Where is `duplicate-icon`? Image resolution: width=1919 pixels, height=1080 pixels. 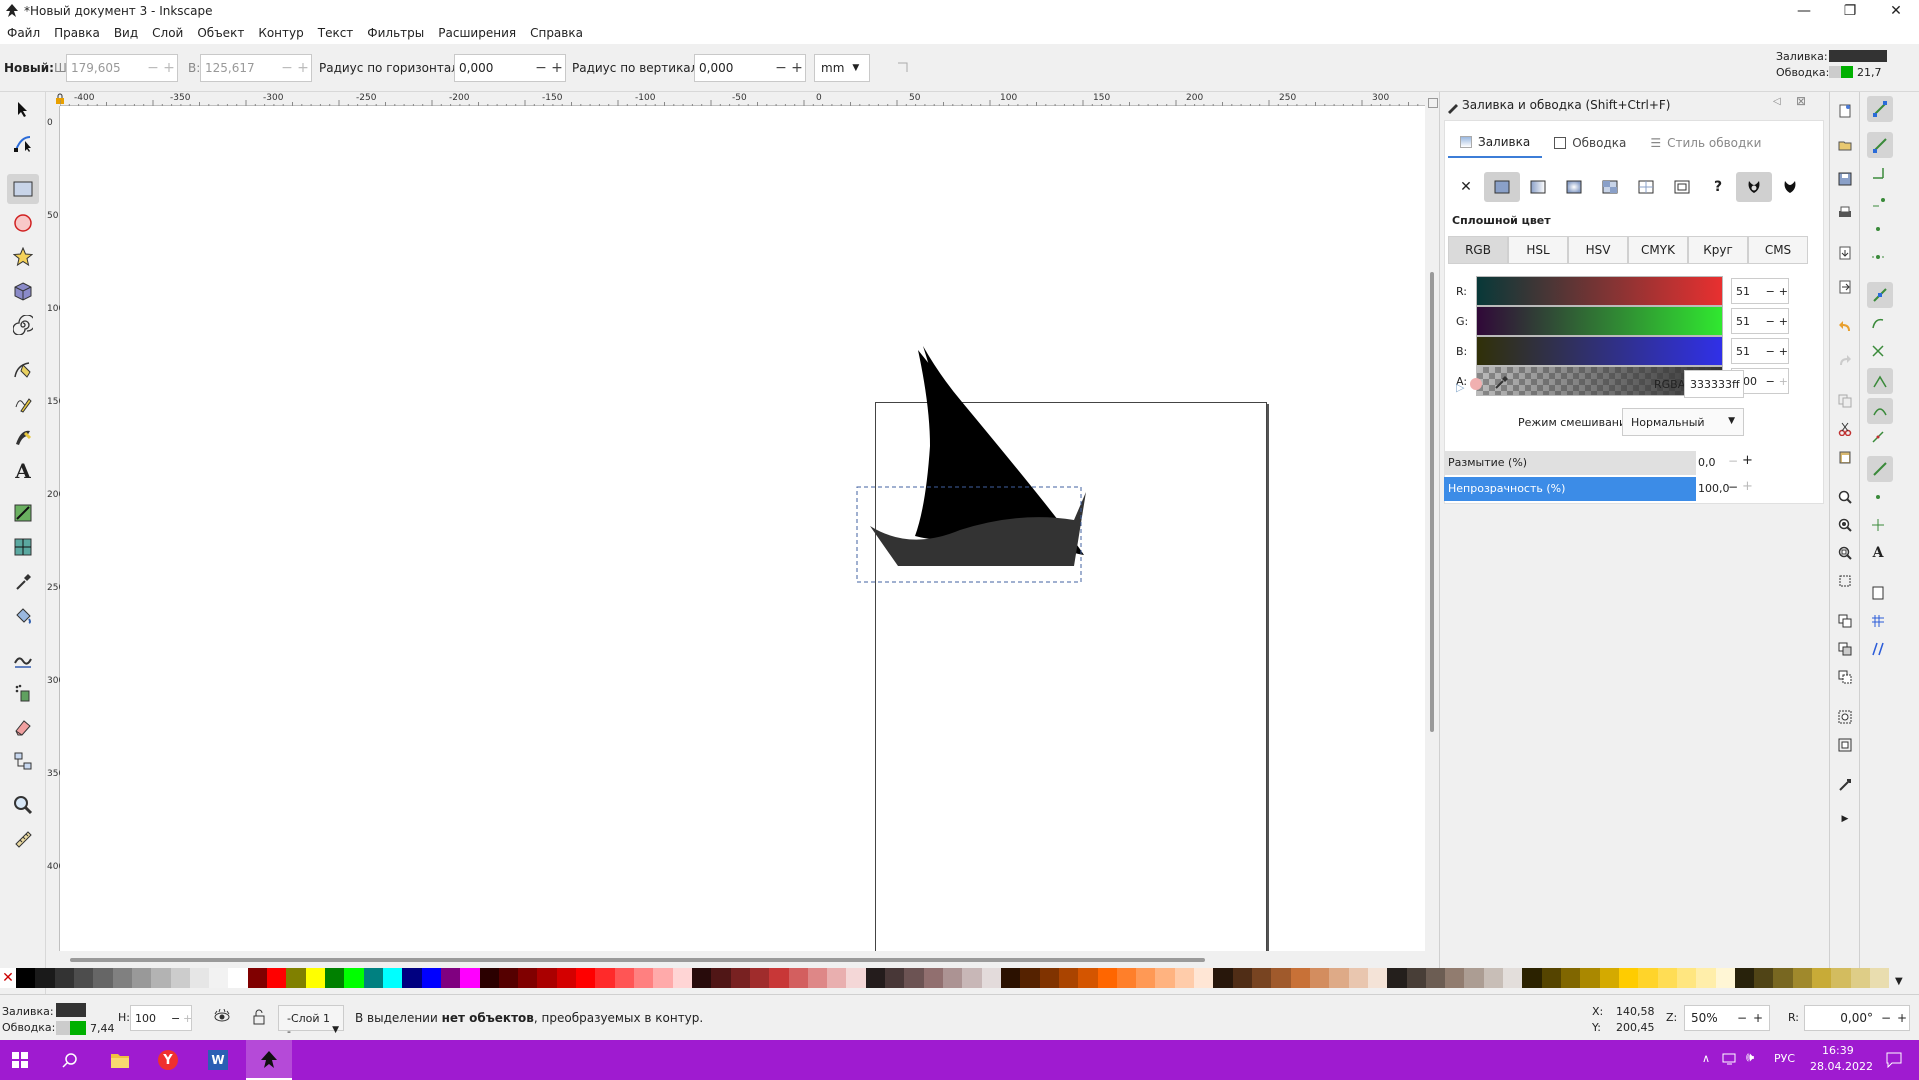
duplicate-icon is located at coordinates (1845, 621).